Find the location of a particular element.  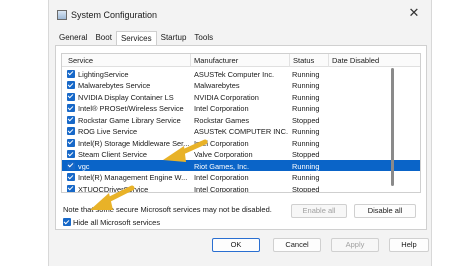

service-name: ROG Live Service is located at coordinates (108, 131).